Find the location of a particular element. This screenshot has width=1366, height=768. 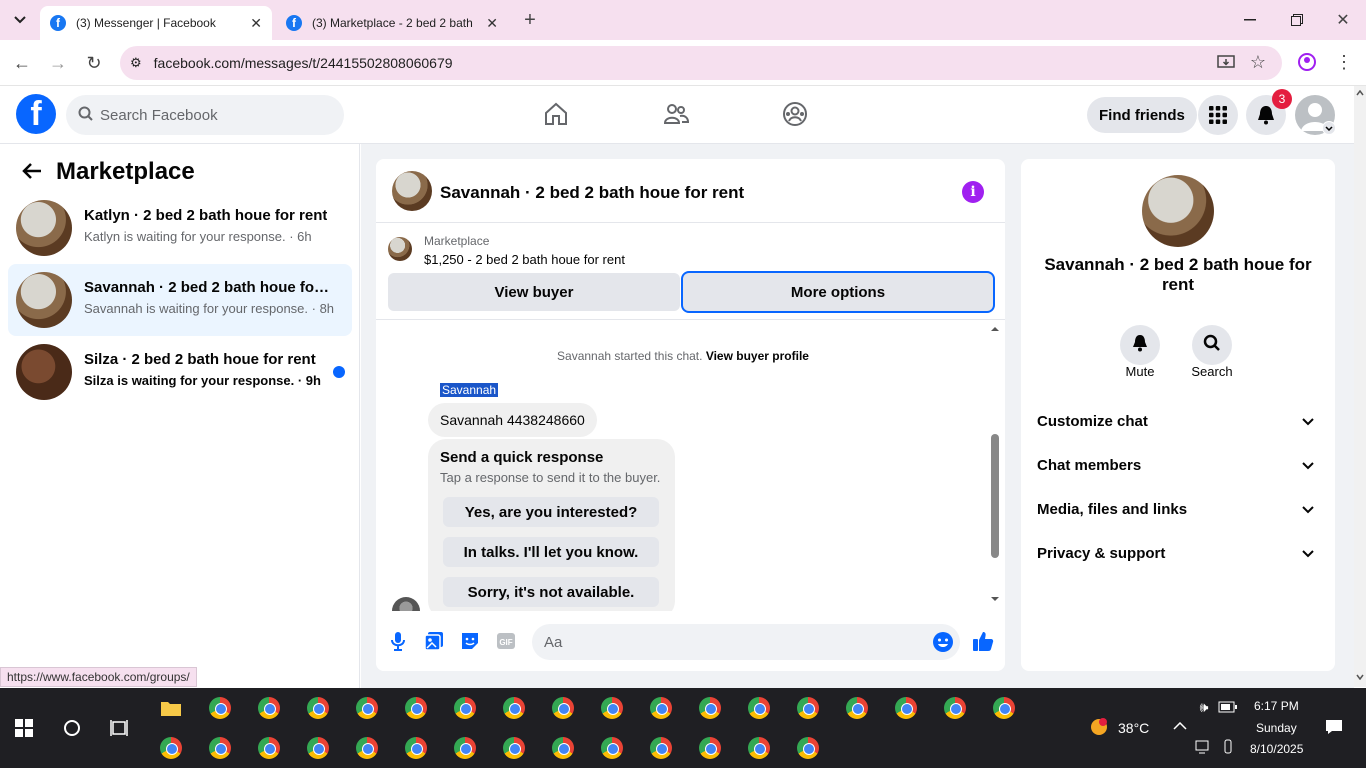

groups-icon is located at coordinates (795, 114).